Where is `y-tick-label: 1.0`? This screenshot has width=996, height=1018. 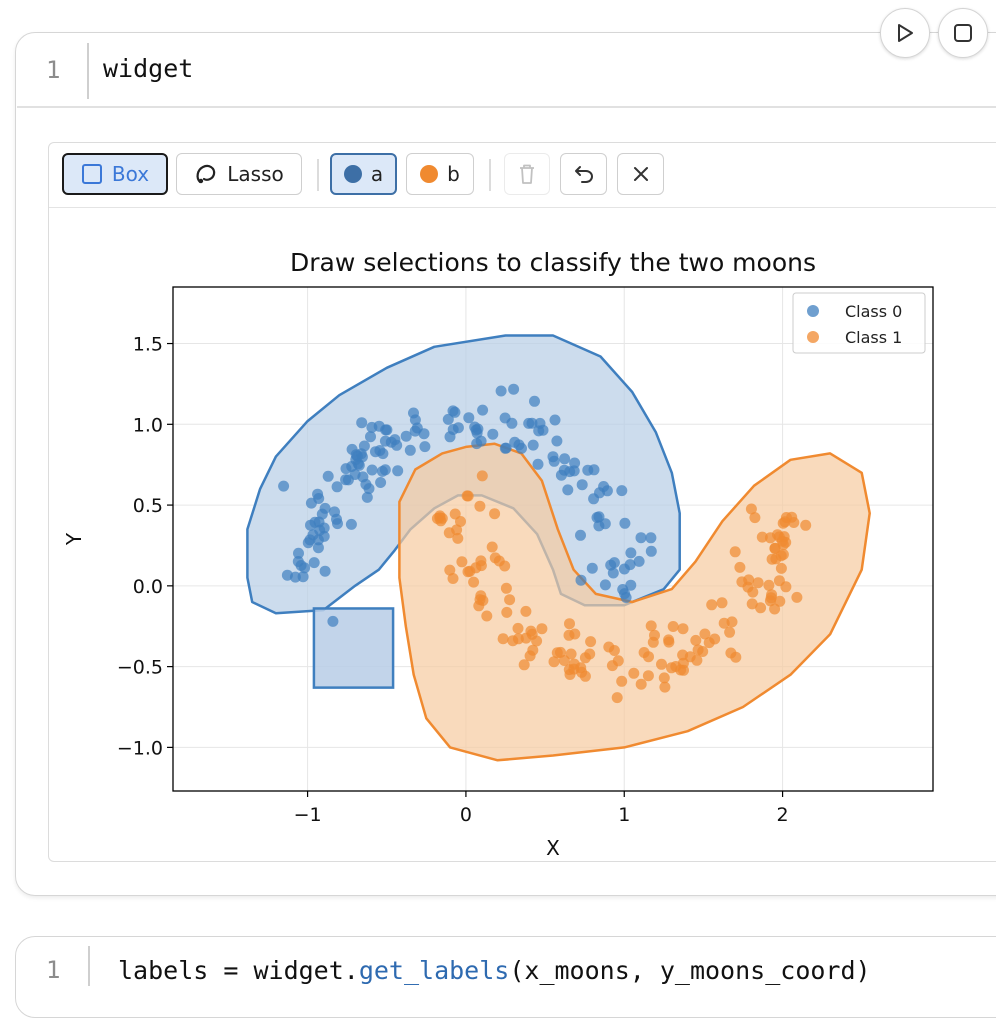 y-tick-label: 1.0 is located at coordinates (148, 425).